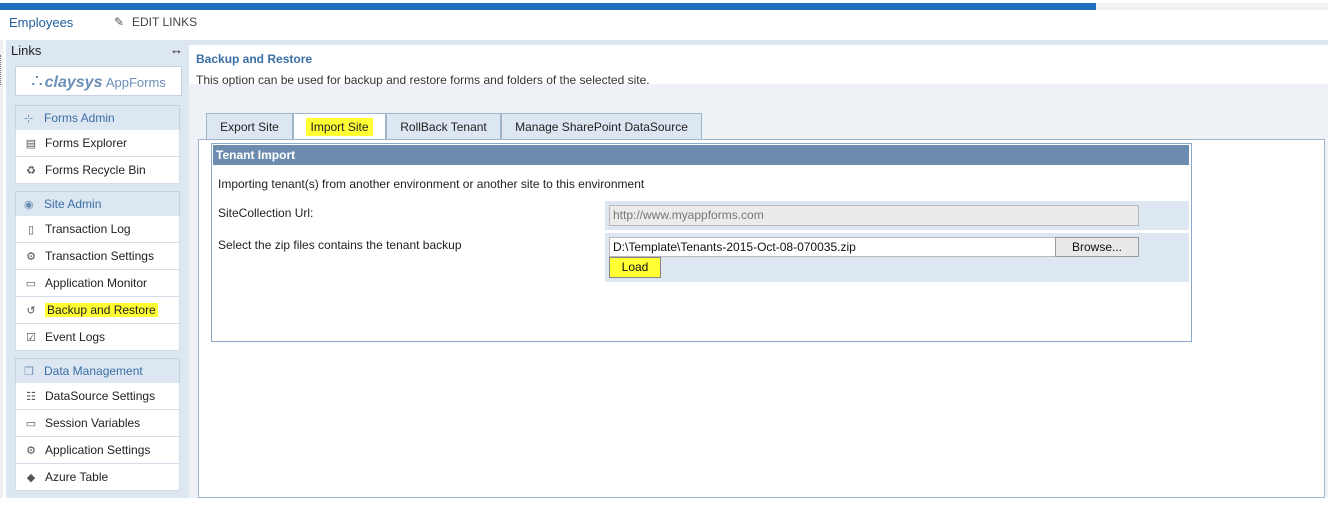 This screenshot has width=1328, height=505. What do you see at coordinates (165, 22) in the screenshot?
I see `edit-links-label: EDIT LINKS` at bounding box center [165, 22].